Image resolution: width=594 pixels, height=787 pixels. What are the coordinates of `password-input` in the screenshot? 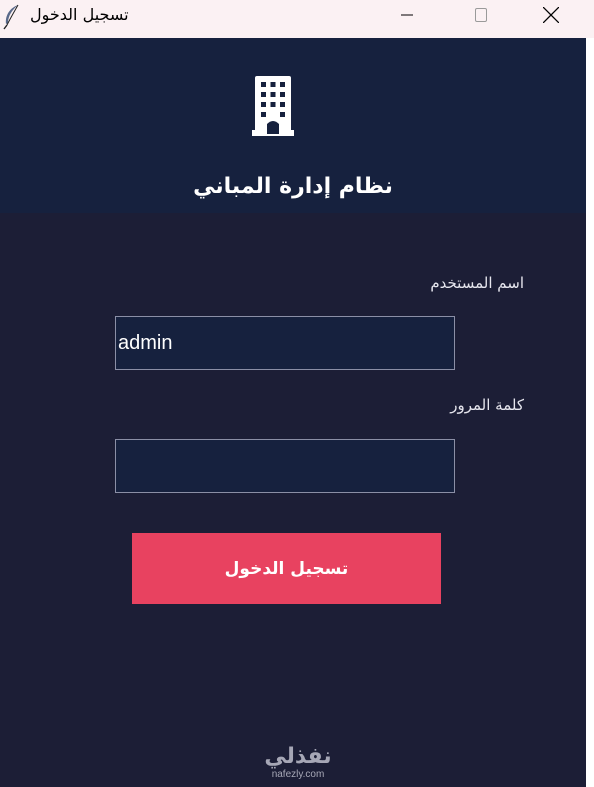 It's located at (285, 466).